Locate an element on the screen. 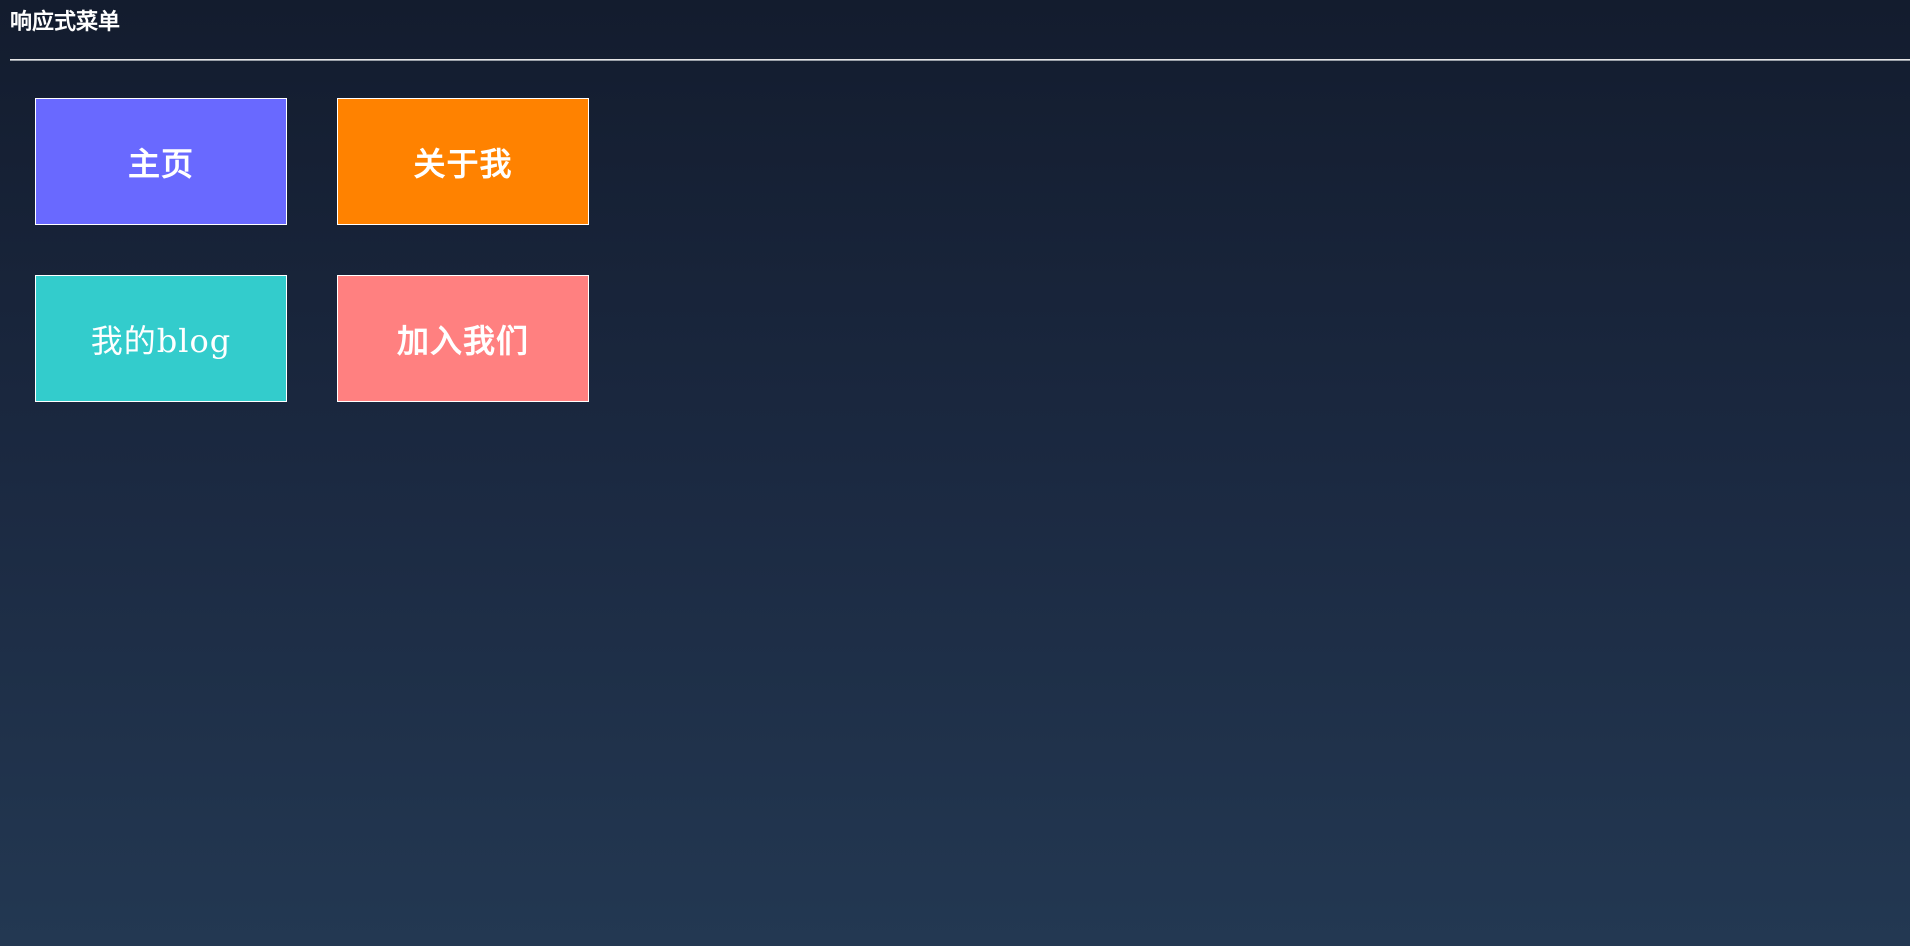 The image size is (1910, 946). menu-tile-about: 关于我 is located at coordinates (463, 161).